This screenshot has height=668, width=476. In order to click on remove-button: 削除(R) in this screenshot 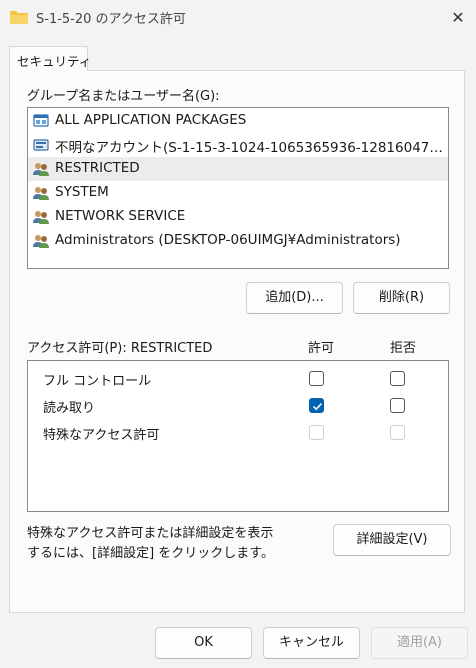, I will do `click(401, 298)`.